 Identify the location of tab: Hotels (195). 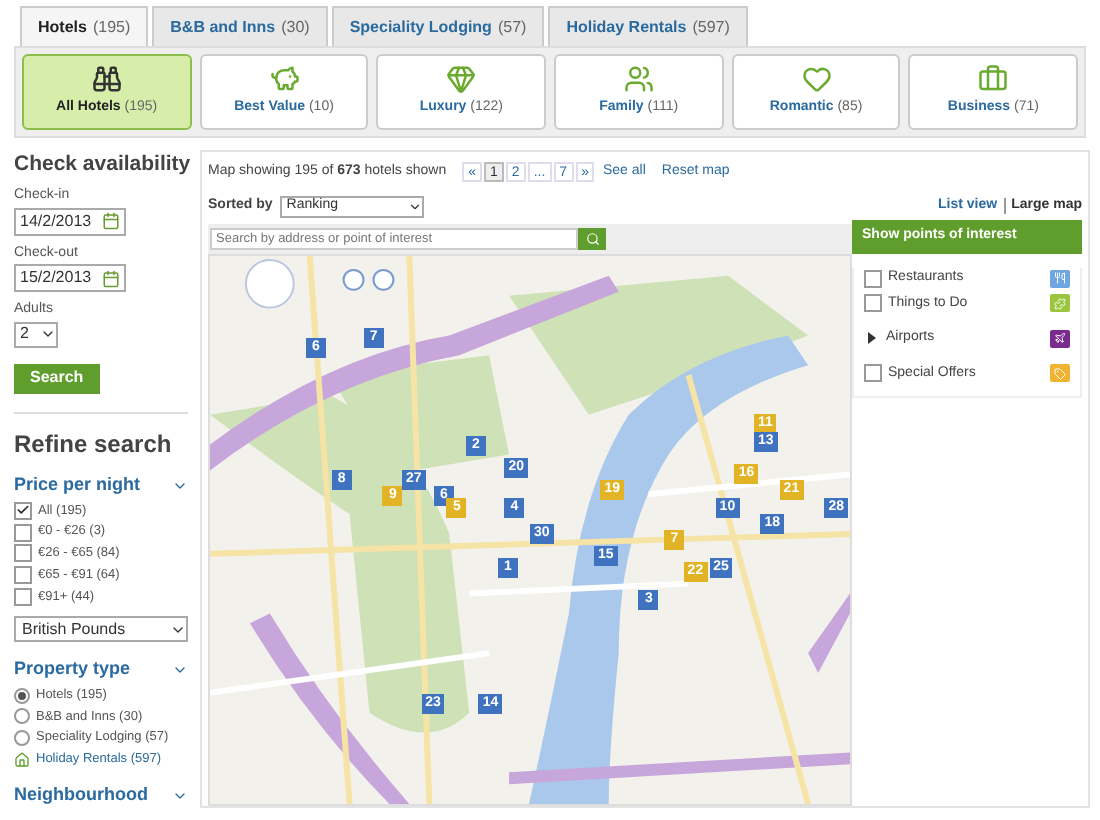
(84, 26).